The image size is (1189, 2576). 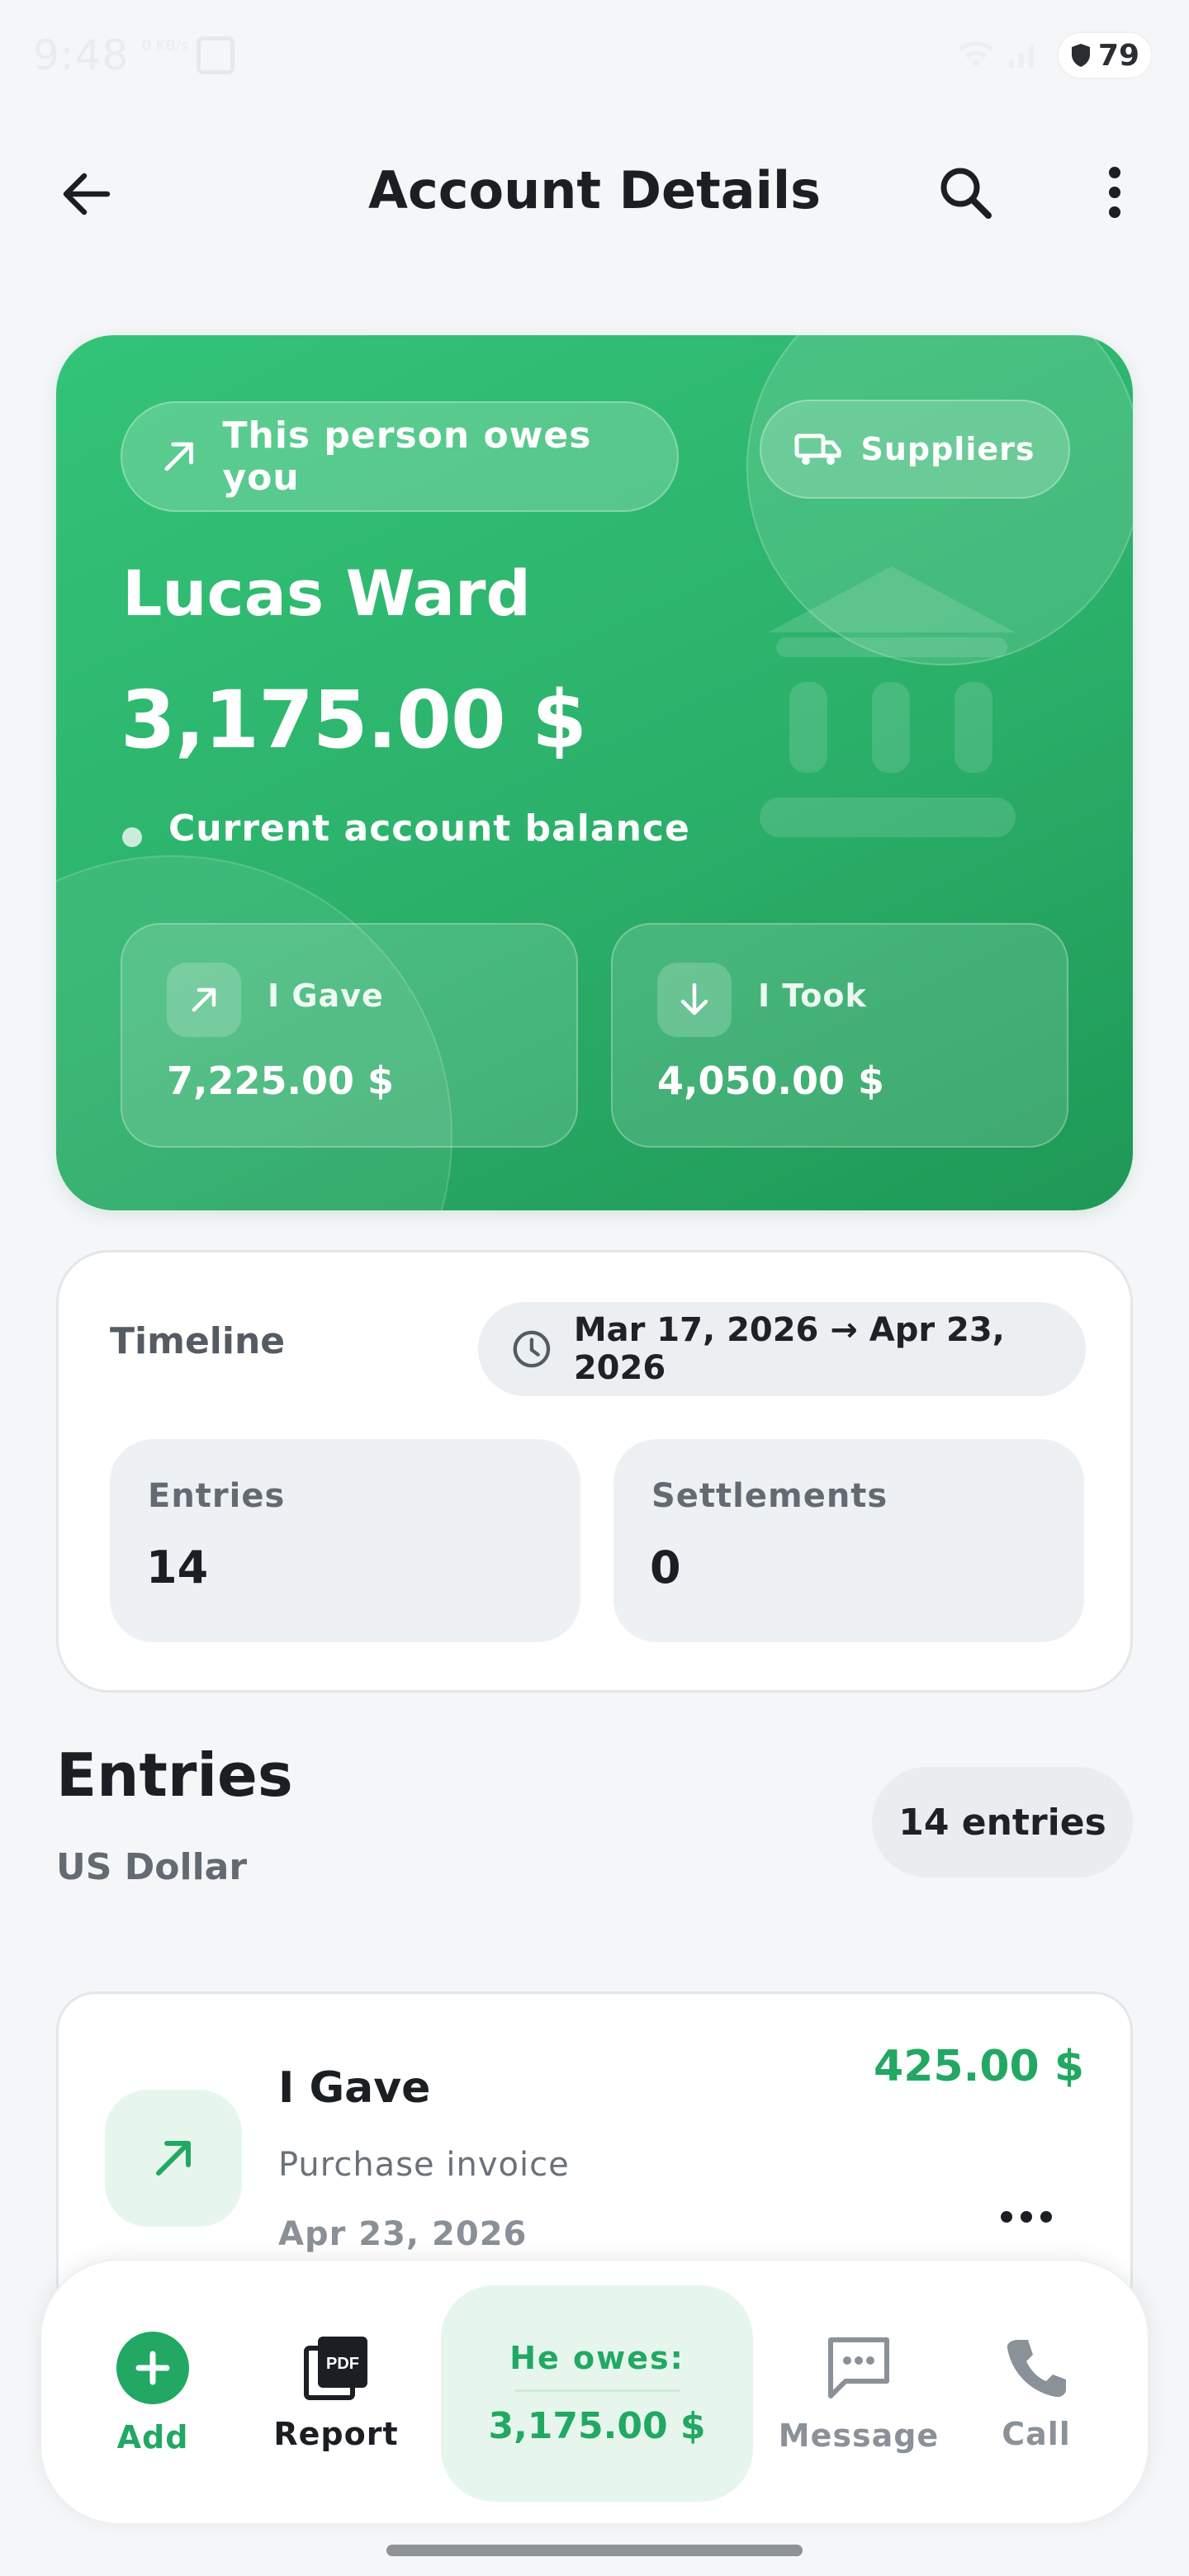 I want to click on shield-icon, so click(x=1080, y=55).